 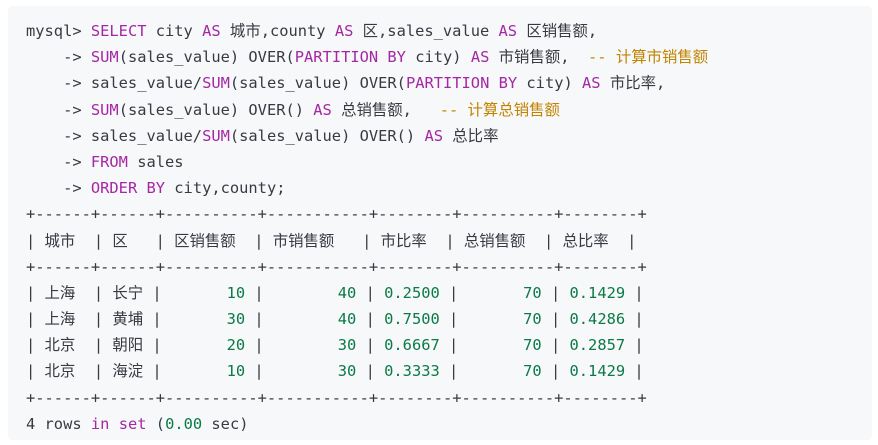 What do you see at coordinates (100, 423) in the screenshot?
I see `sql-keyword: in` at bounding box center [100, 423].